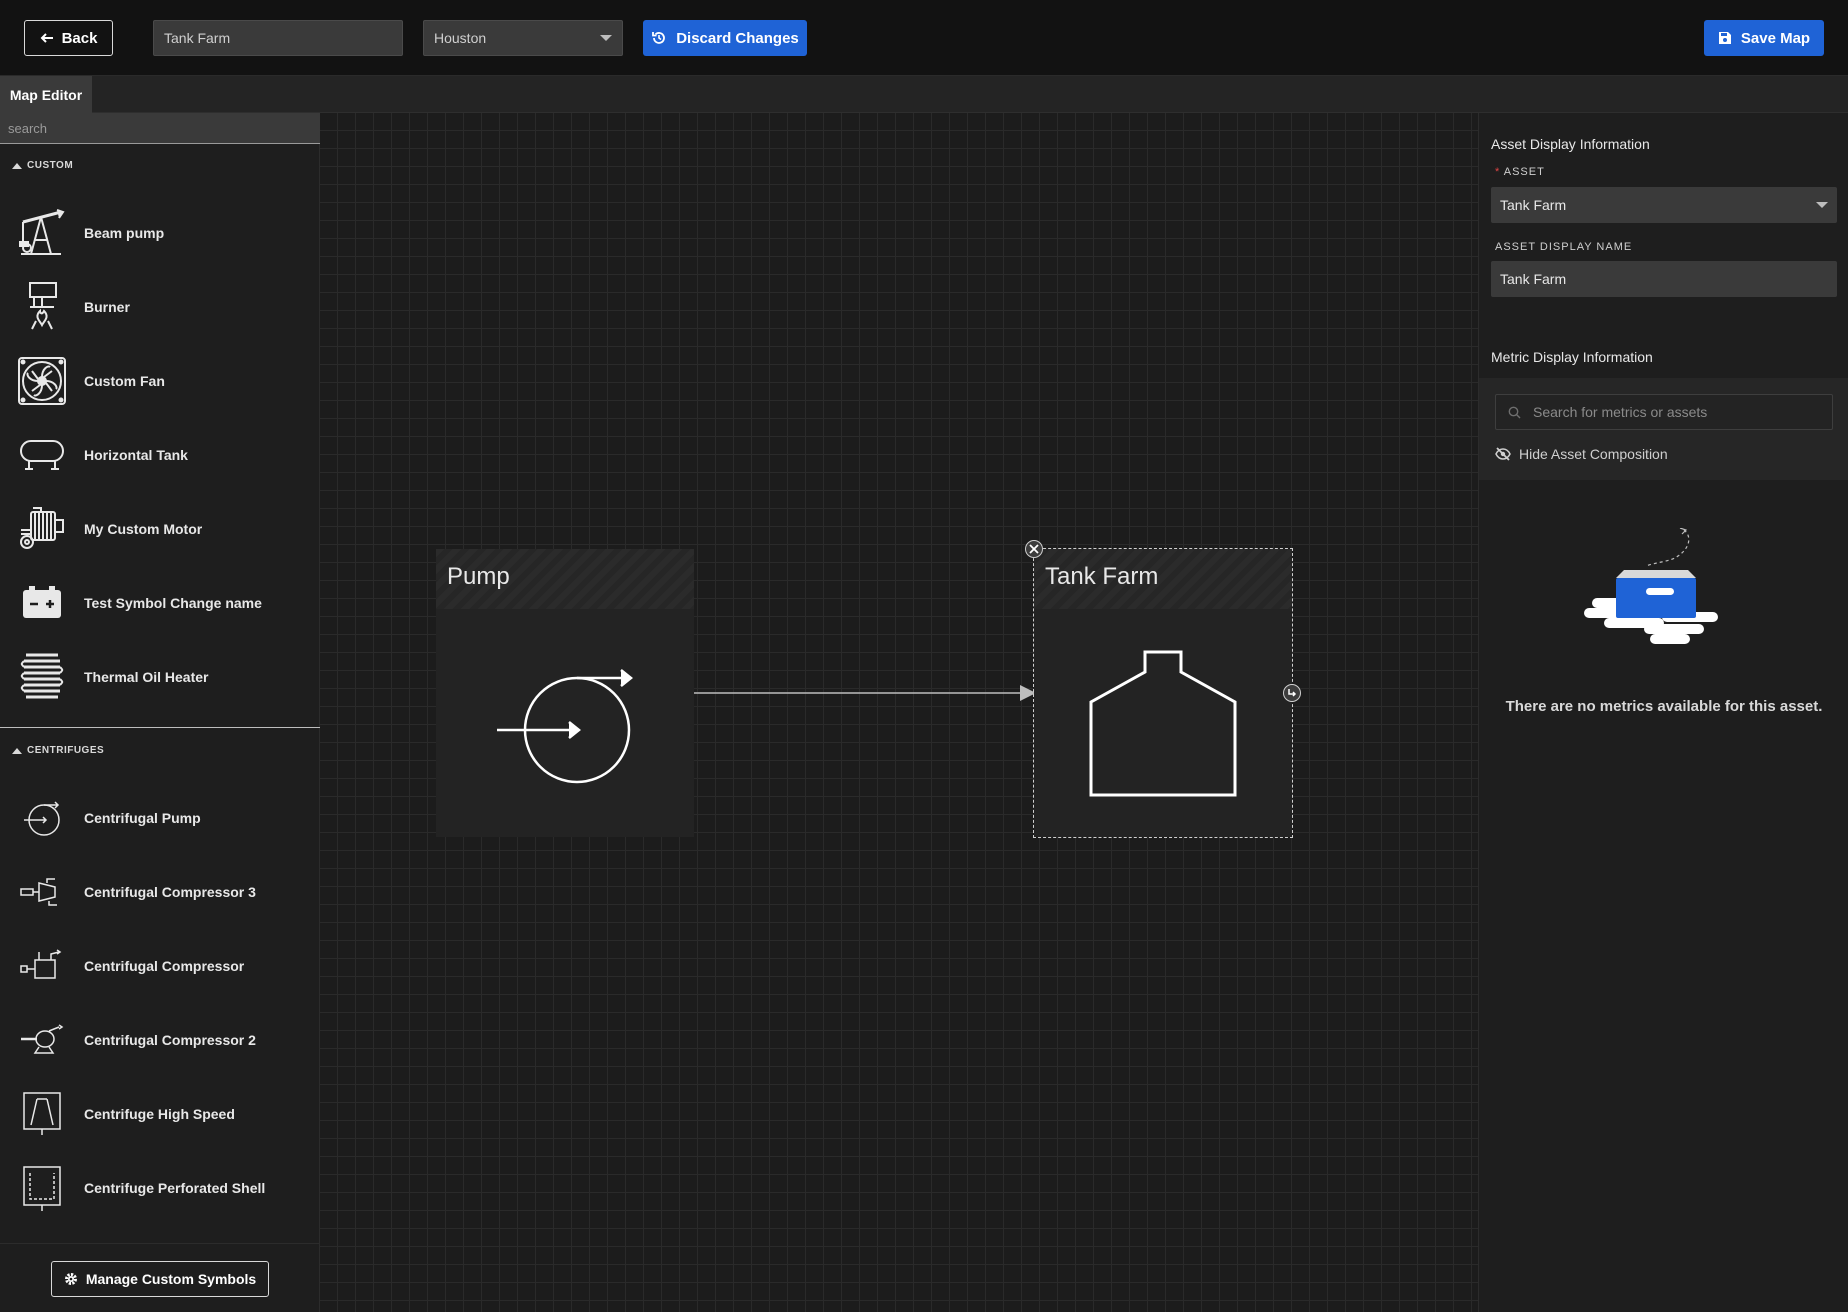 This screenshot has height=1312, width=1848. I want to click on connector-handle, so click(1292, 693).